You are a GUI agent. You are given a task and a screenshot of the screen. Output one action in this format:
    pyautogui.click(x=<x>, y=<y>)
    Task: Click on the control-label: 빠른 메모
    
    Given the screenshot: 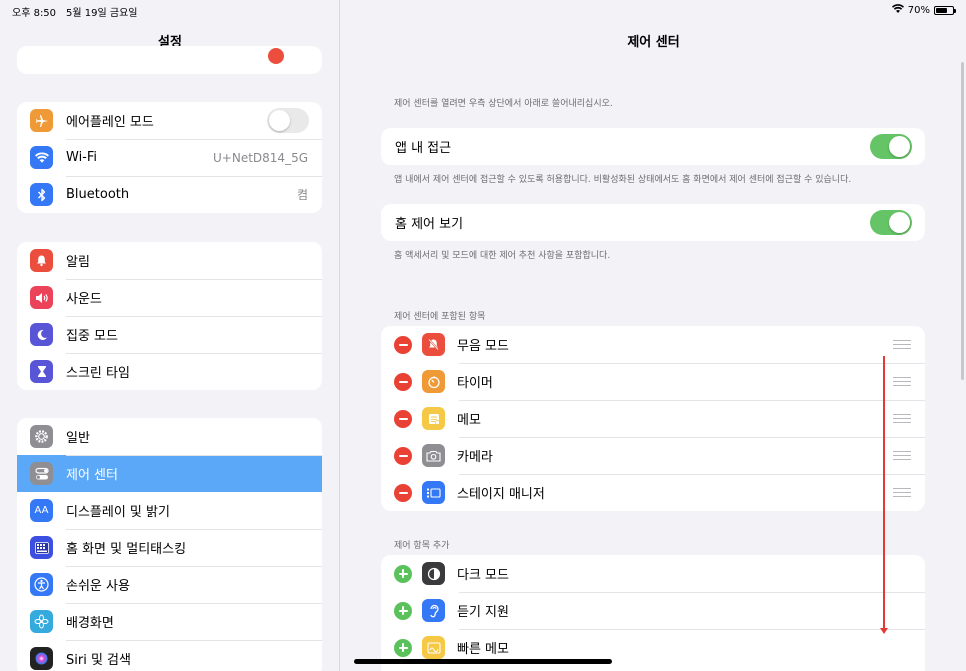 What is the action you would take?
    pyautogui.click(x=483, y=649)
    